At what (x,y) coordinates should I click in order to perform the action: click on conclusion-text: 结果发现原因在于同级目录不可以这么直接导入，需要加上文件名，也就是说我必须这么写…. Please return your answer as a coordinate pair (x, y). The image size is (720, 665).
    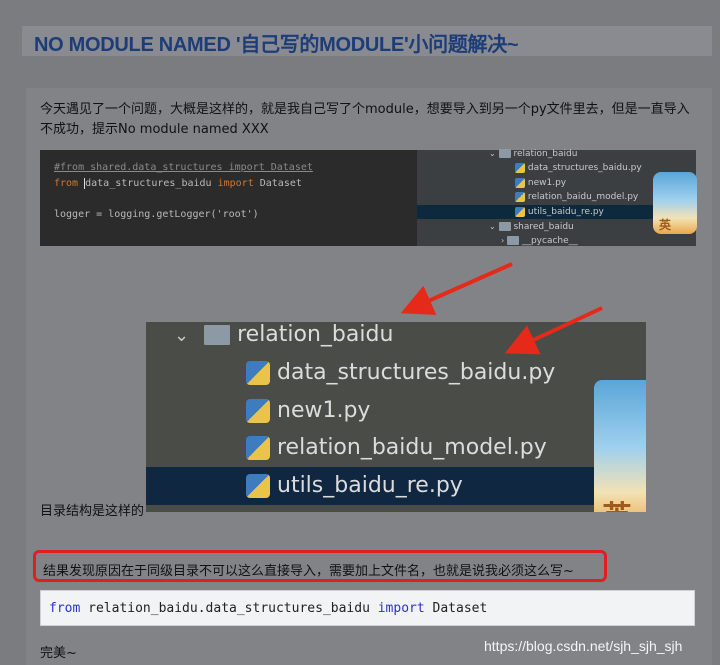
    Looking at the image, I should click on (308, 571).